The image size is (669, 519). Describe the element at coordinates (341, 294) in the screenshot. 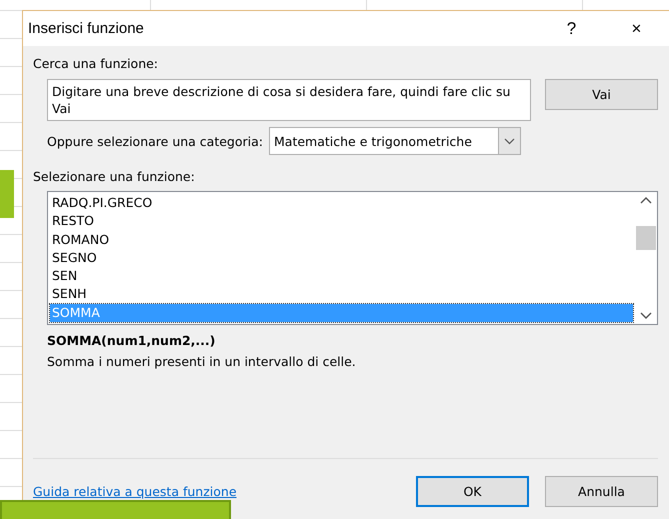

I see `list-item: SENH` at that location.